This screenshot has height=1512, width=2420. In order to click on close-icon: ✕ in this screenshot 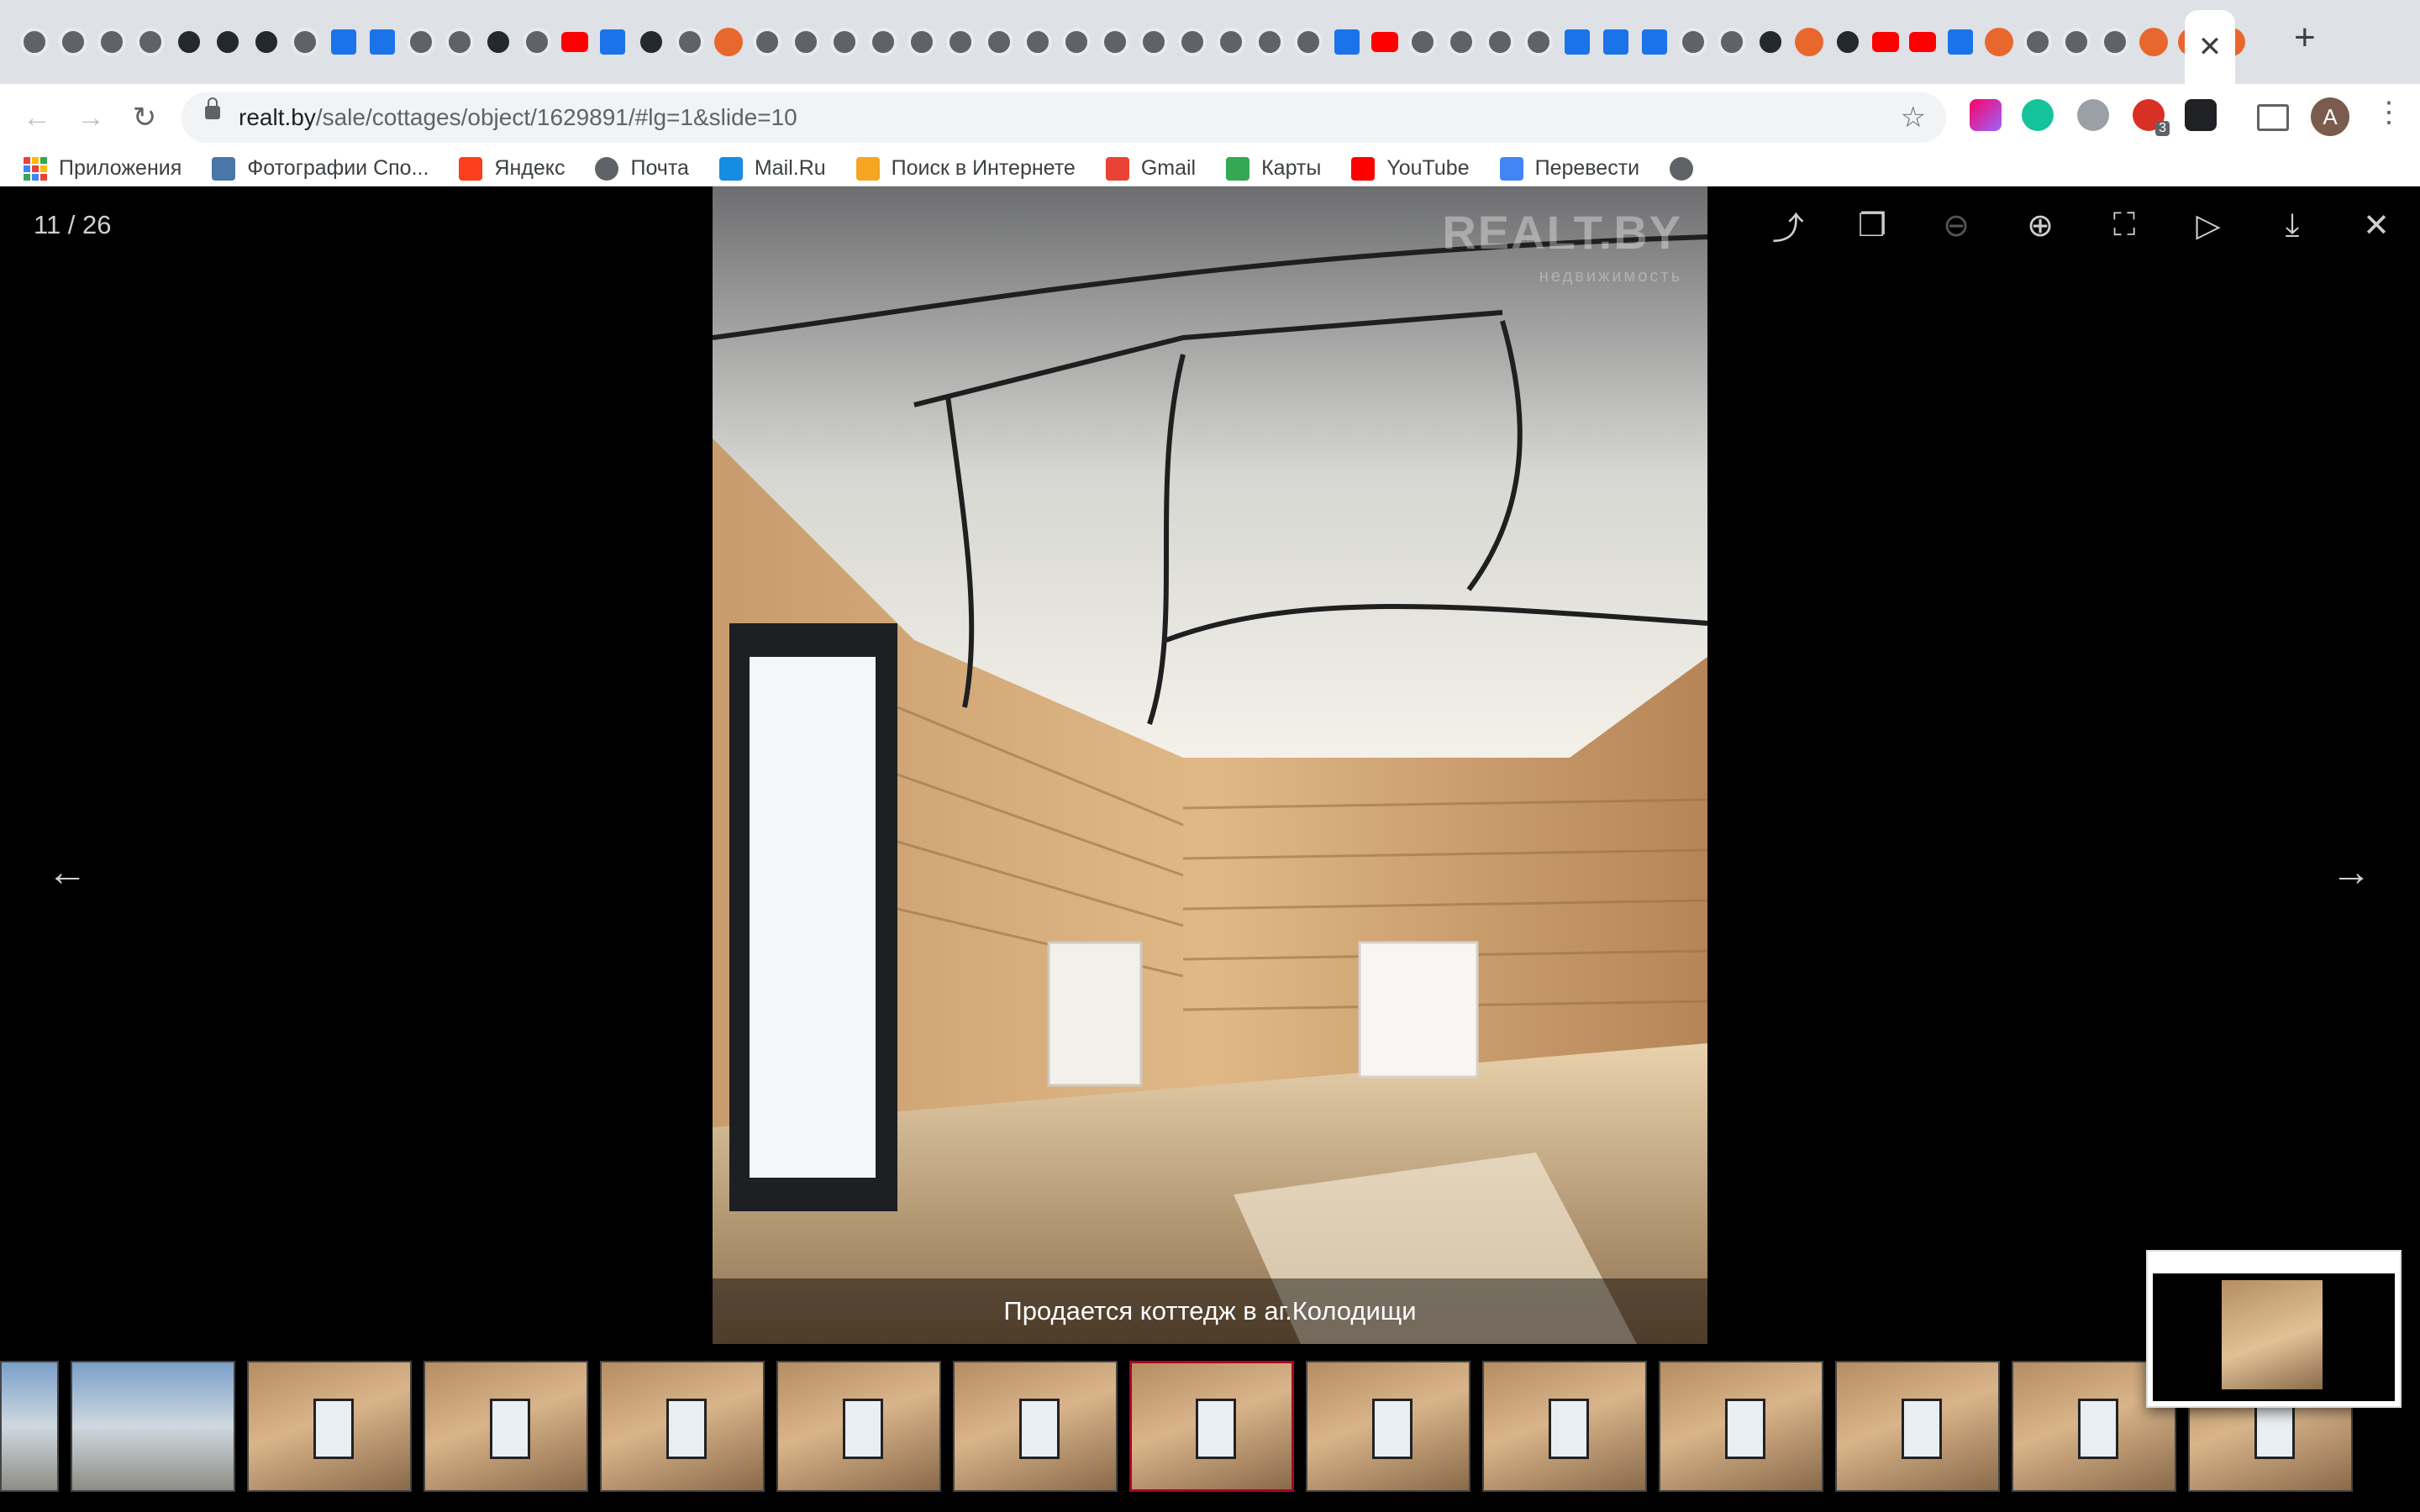, I will do `click(2376, 225)`.